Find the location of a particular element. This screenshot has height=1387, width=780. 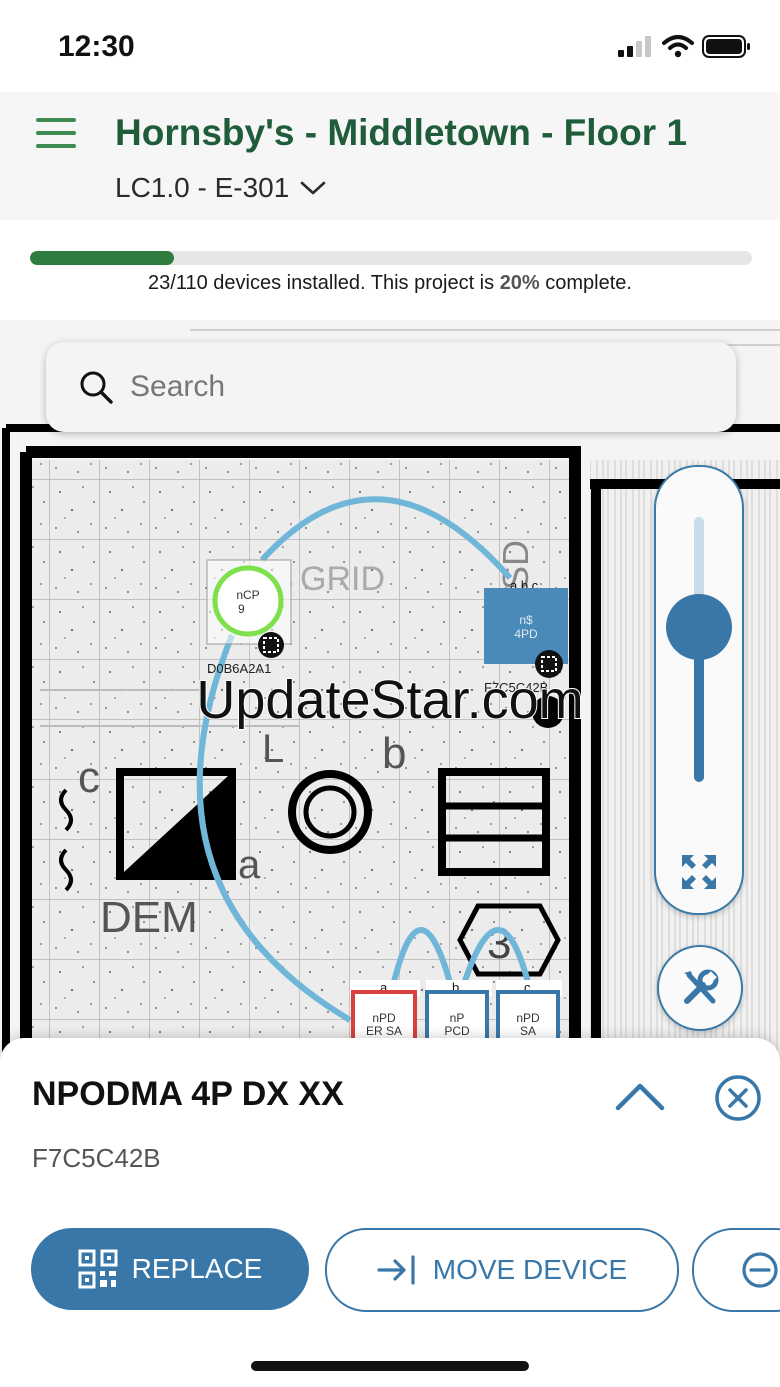

expand-icon is located at coordinates (699, 872).